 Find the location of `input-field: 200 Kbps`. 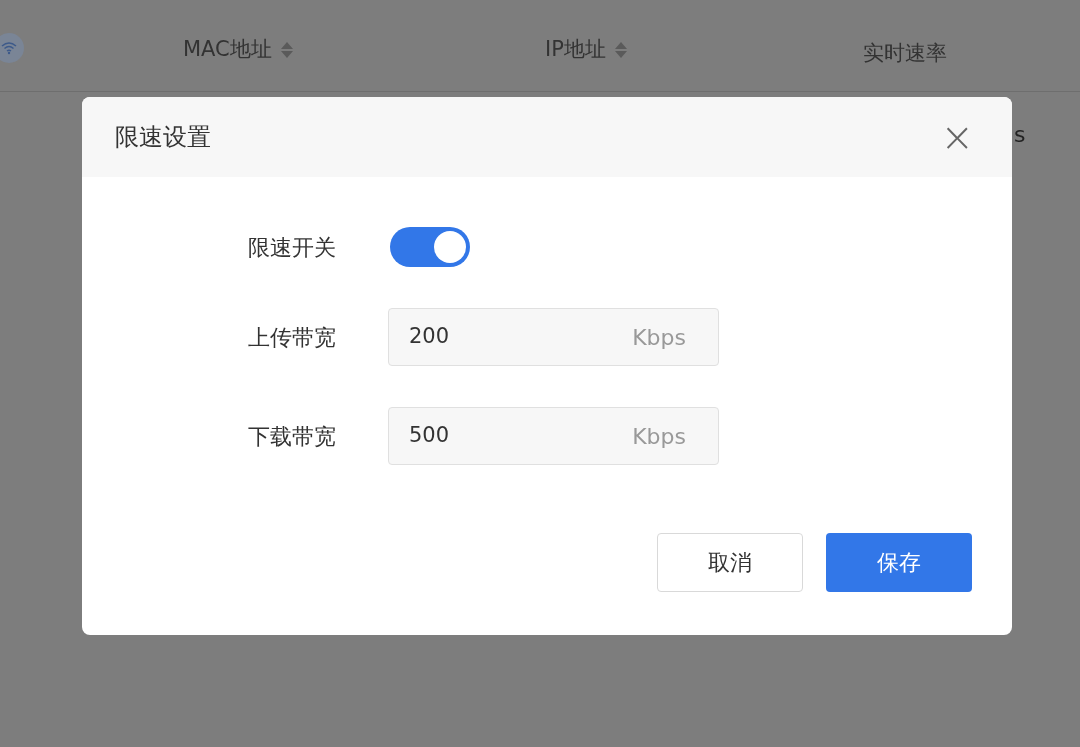

input-field: 200 Kbps is located at coordinates (553, 337).